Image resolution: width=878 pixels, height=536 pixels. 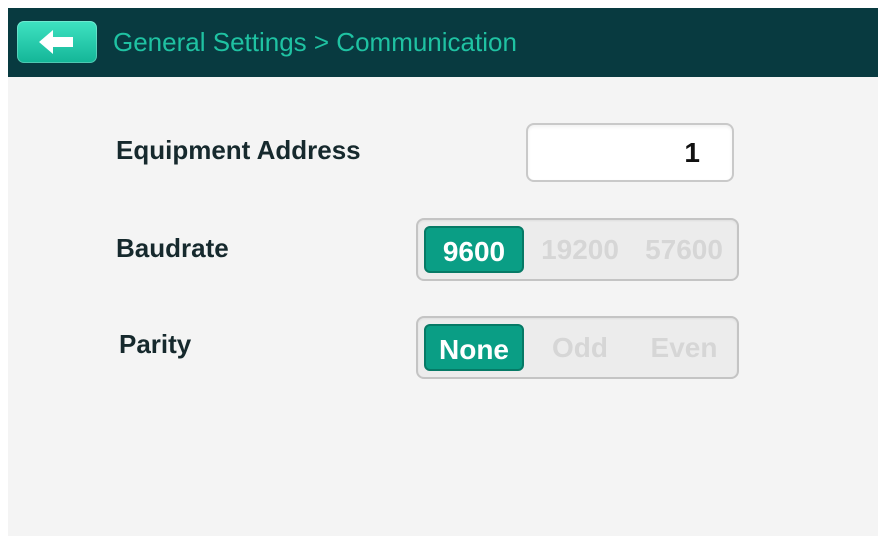 I want to click on equipment-address-label: Equipment Address, so click(x=238, y=150).